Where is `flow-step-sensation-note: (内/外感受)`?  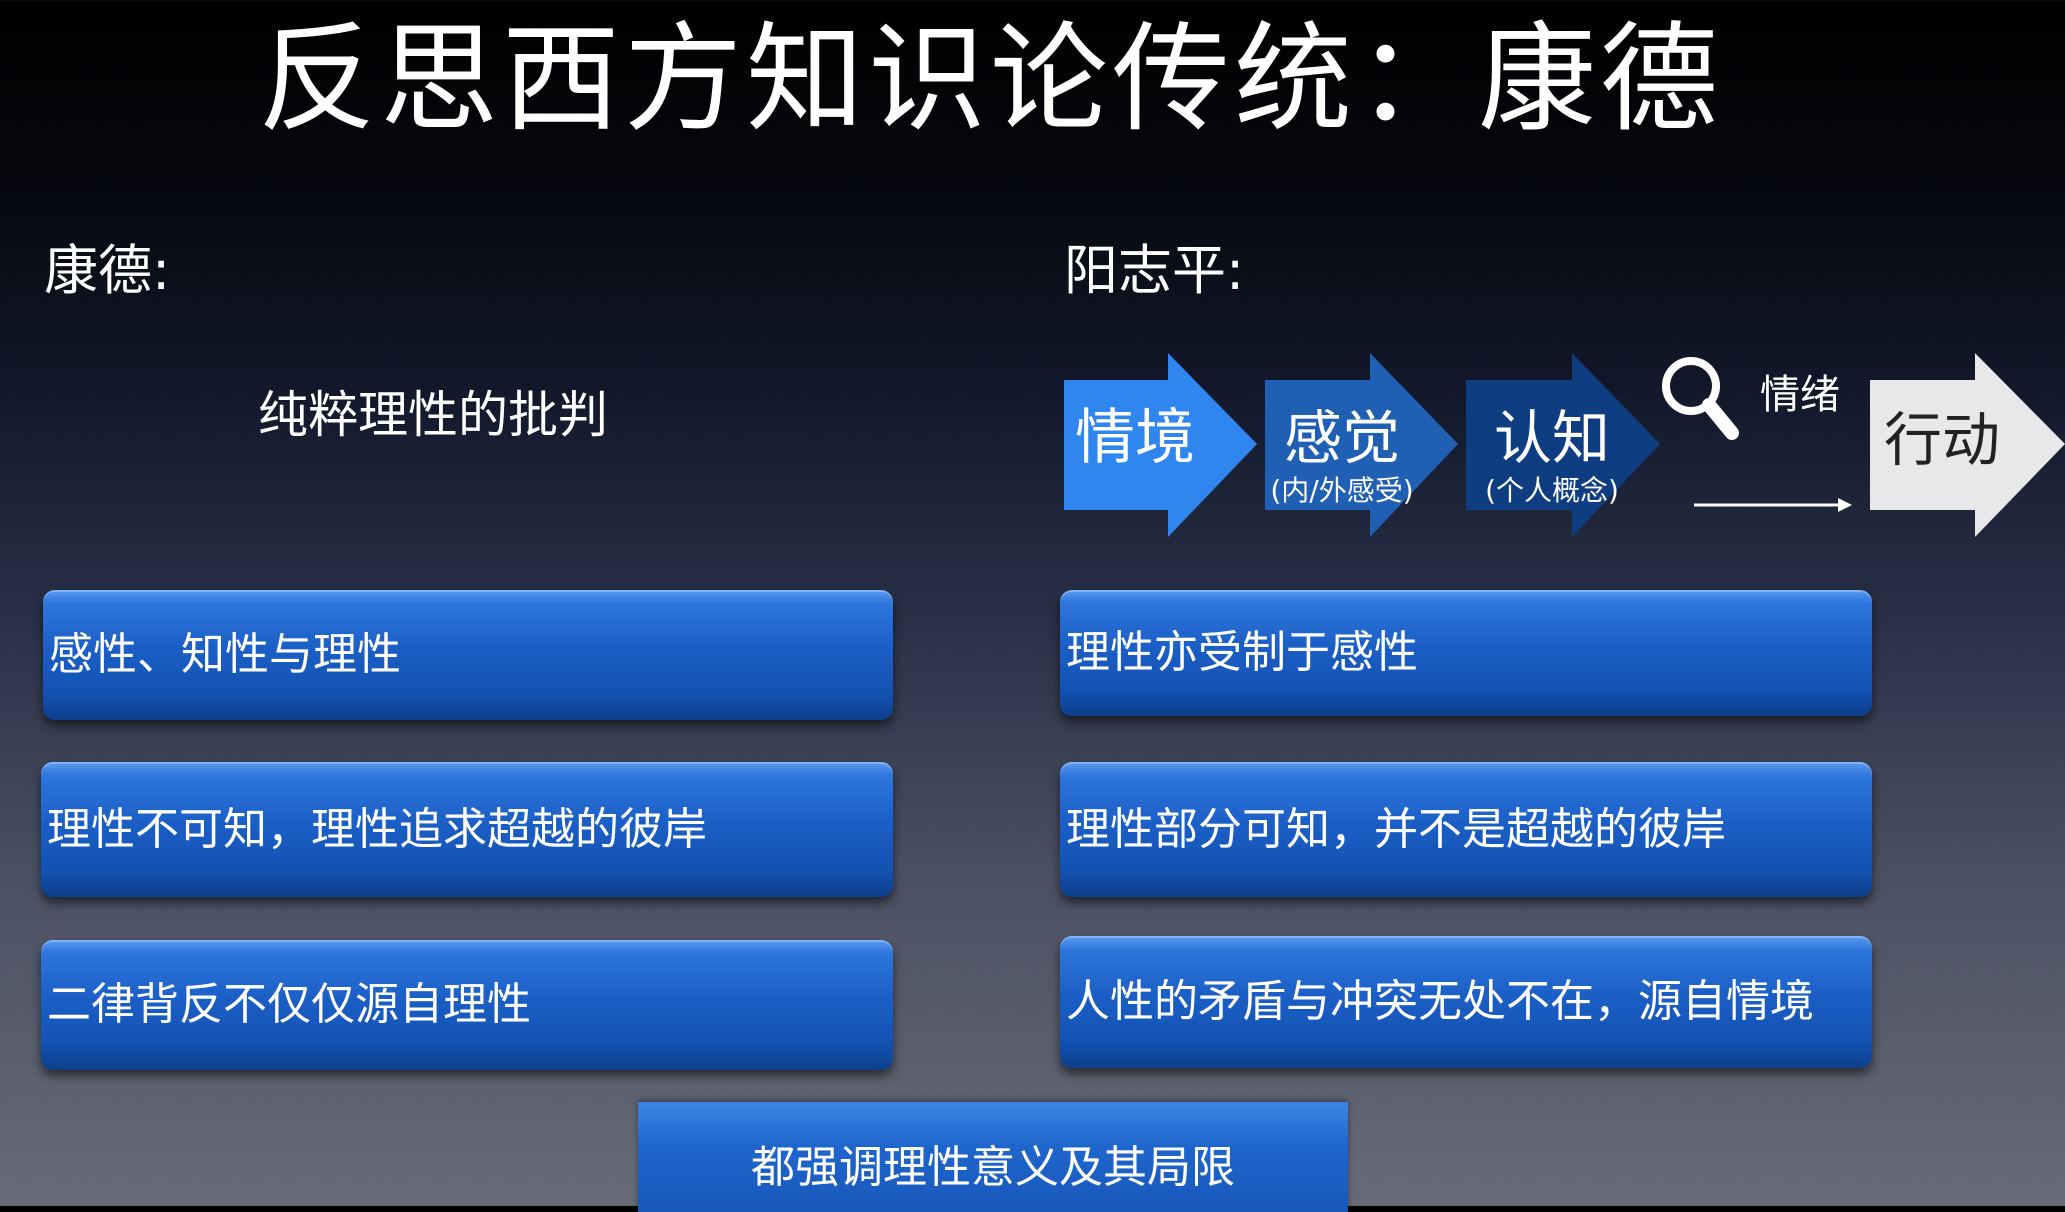
flow-step-sensation-note: (内/外感受) is located at coordinates (1341, 490).